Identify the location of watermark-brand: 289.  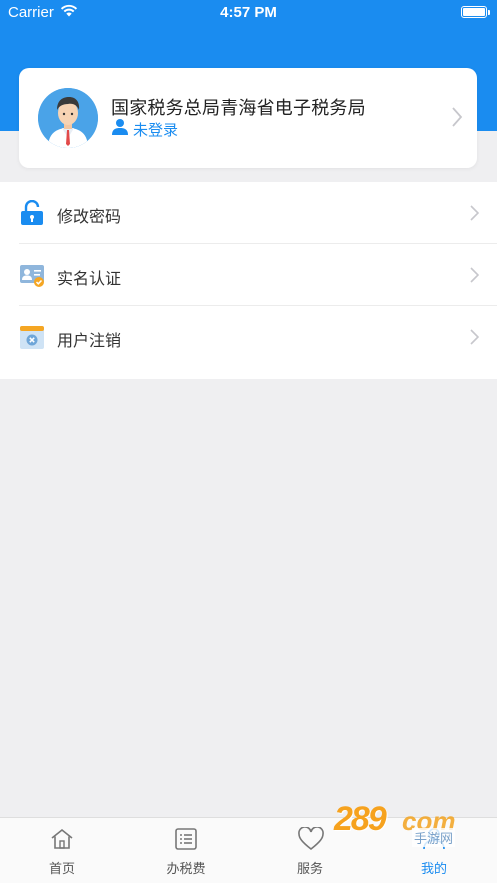
(360, 819).